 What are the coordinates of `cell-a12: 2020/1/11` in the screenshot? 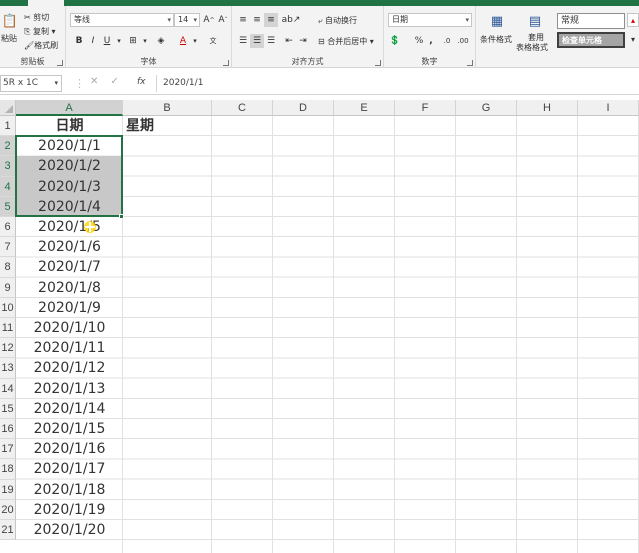 It's located at (69, 348).